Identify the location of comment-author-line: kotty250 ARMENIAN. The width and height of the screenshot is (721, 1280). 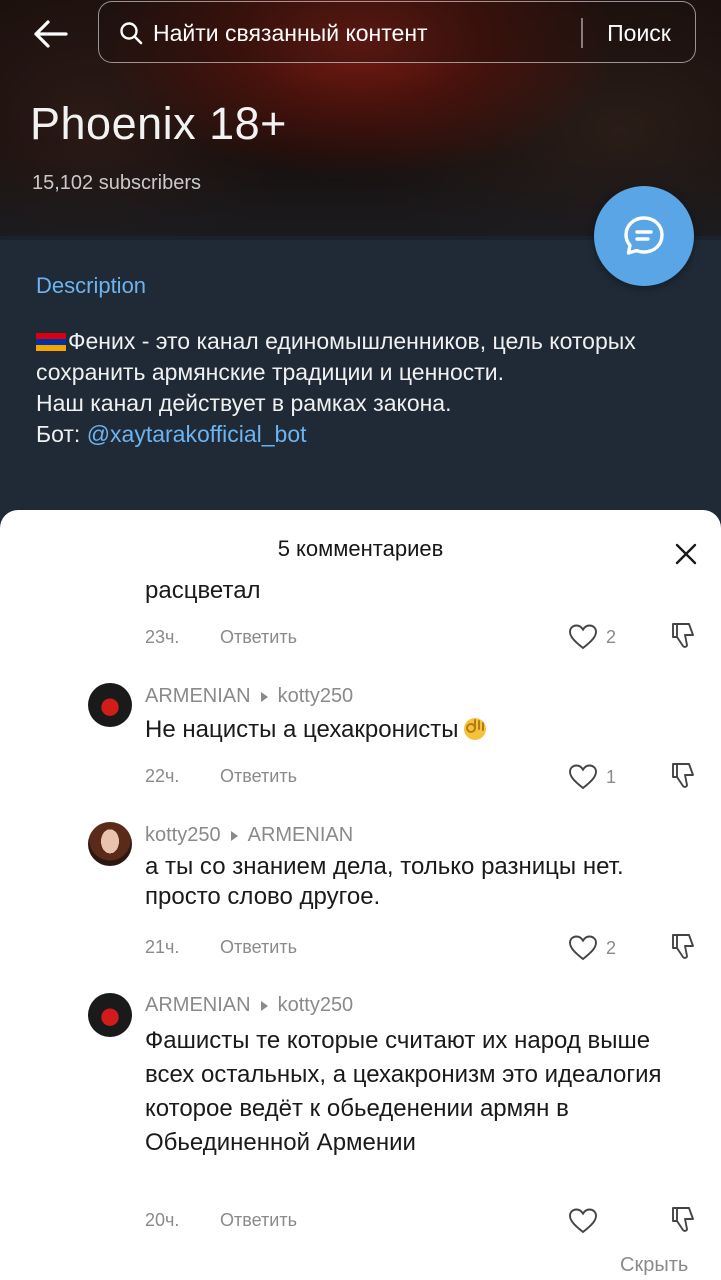
(249, 835).